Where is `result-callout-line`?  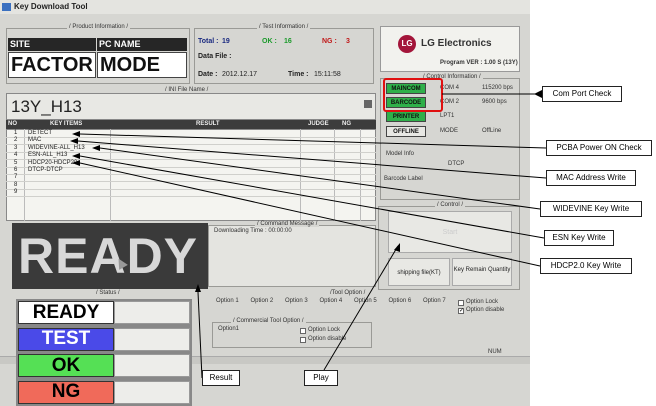 result-callout-line is located at coordinates (200, 335).